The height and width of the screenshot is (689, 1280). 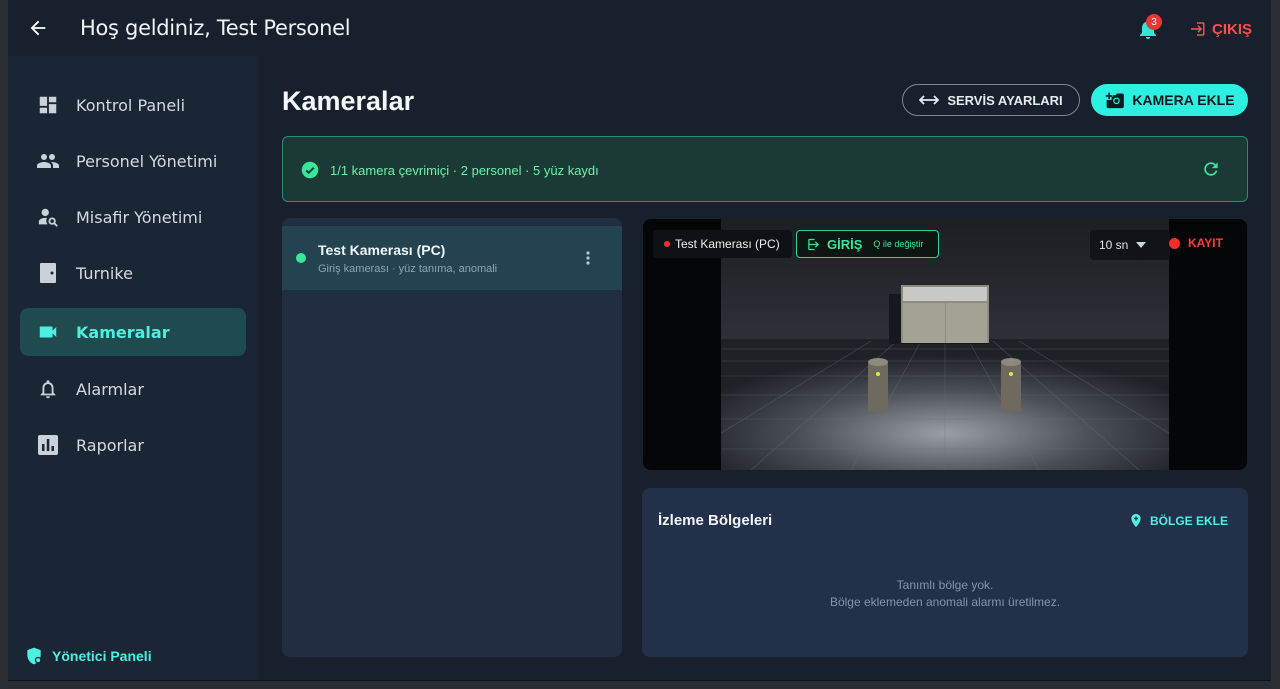 What do you see at coordinates (845, 244) in the screenshot?
I see `direction-mode-label: GİRİŞ` at bounding box center [845, 244].